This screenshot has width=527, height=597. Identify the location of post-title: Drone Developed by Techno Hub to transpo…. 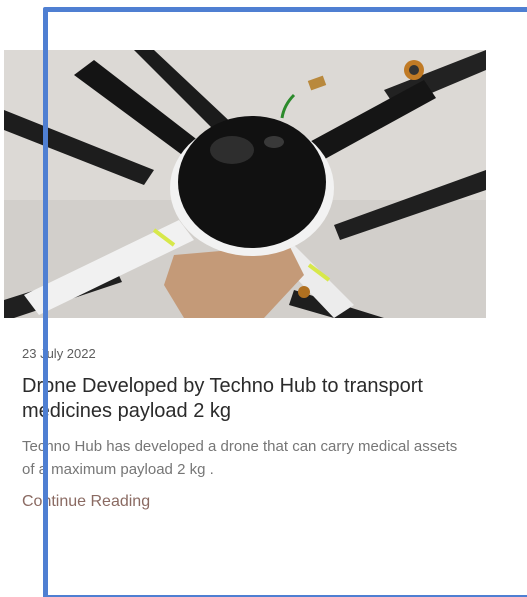
(257, 399).